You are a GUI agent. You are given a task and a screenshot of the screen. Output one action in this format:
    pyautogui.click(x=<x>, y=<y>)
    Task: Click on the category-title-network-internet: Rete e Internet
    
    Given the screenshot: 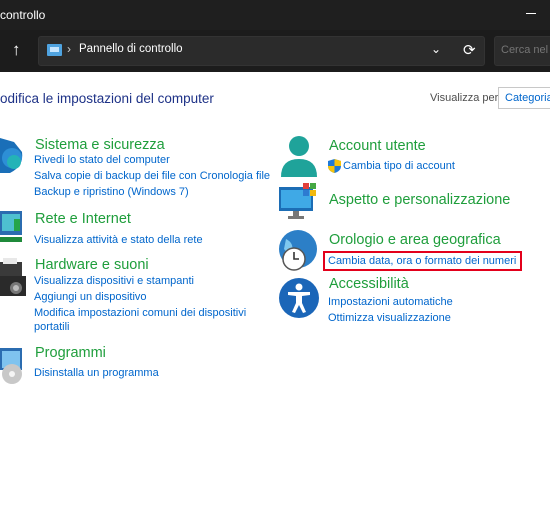 What is the action you would take?
    pyautogui.click(x=83, y=219)
    